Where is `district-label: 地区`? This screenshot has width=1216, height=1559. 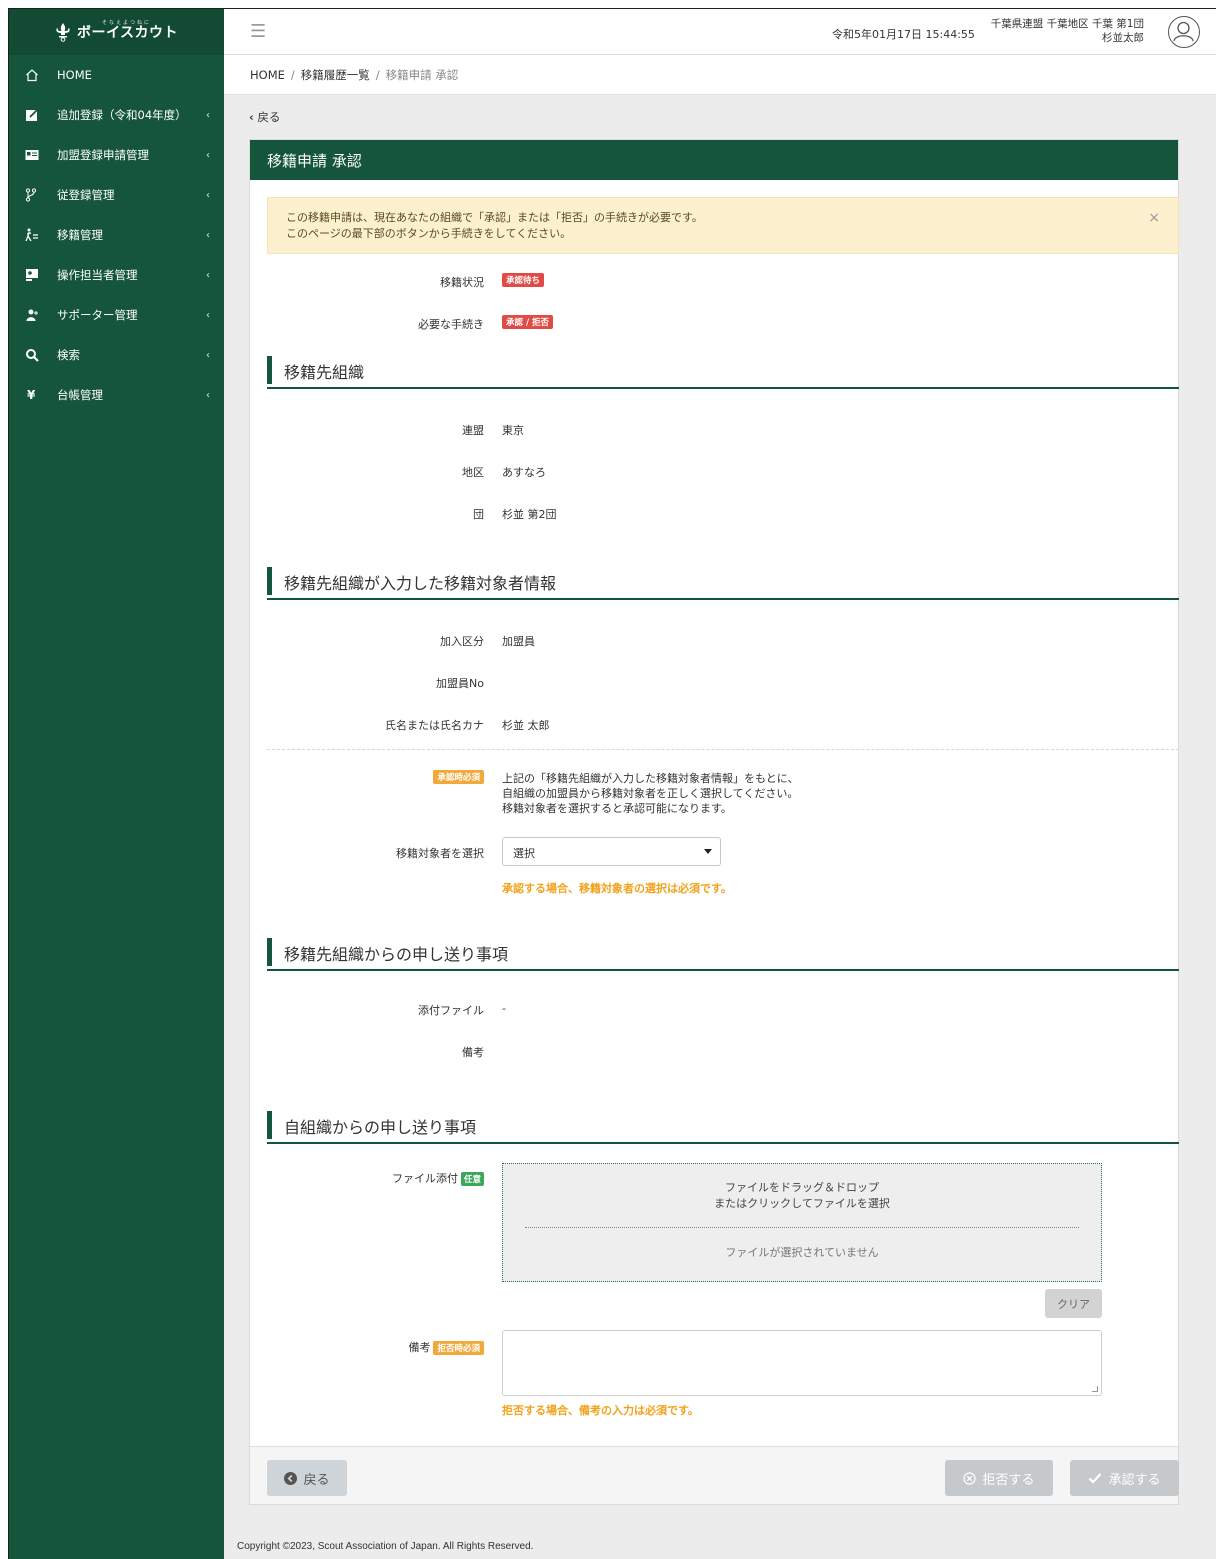 district-label: 地区 is located at coordinates (473, 472).